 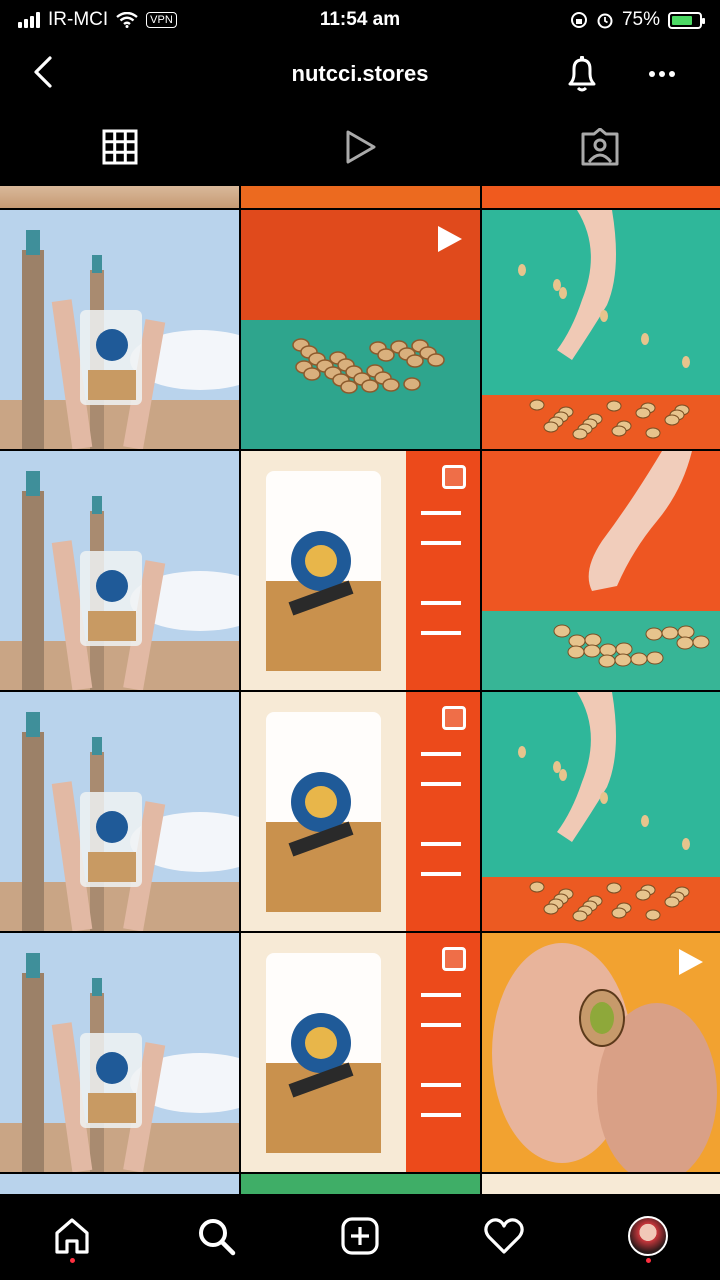 I want to click on nav-profile-dot, so click(x=648, y=1260).